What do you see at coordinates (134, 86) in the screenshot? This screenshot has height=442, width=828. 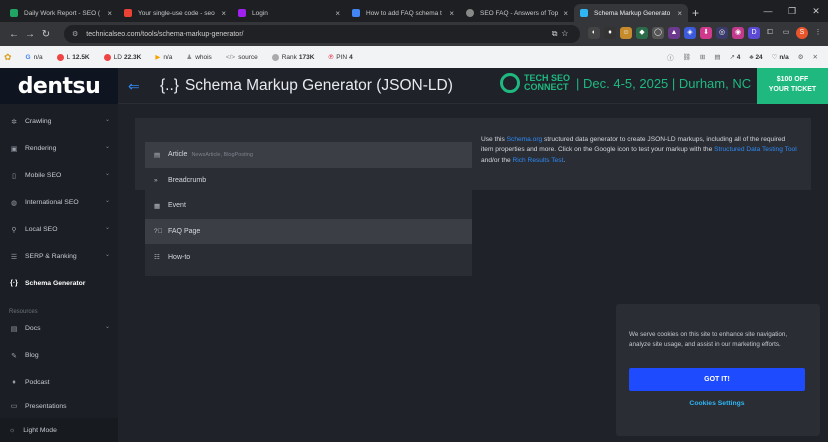 I see `collapse-menu-icon: ⇐` at bounding box center [134, 86].